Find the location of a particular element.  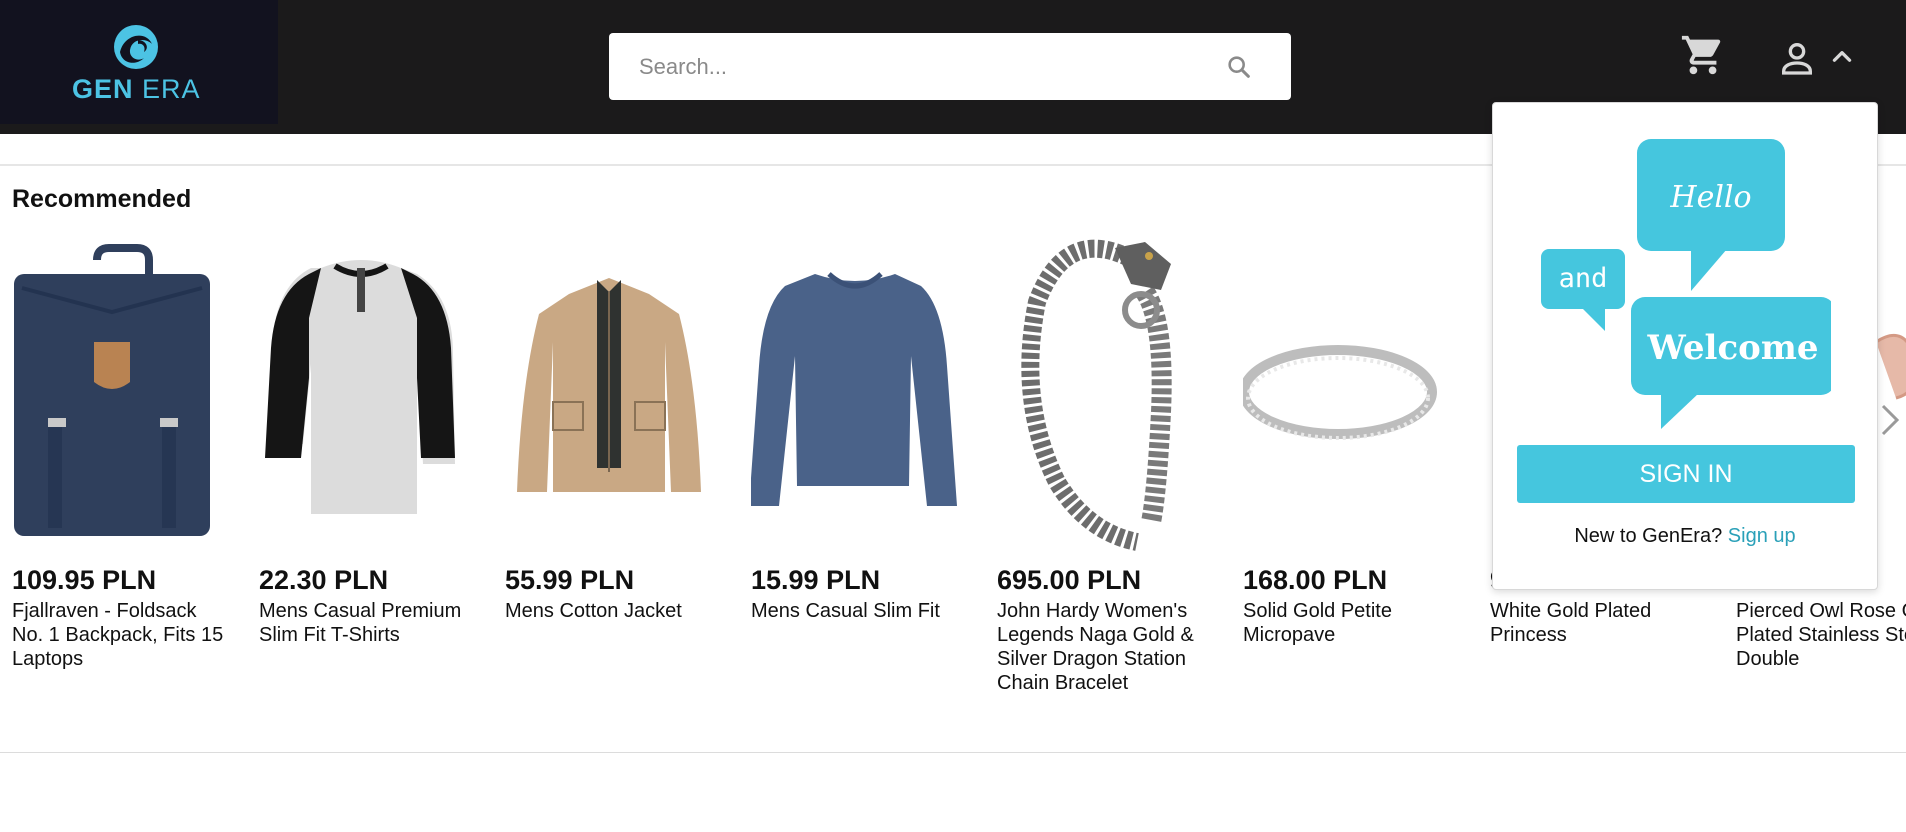

product-image-ring is located at coordinates (1358, 387).